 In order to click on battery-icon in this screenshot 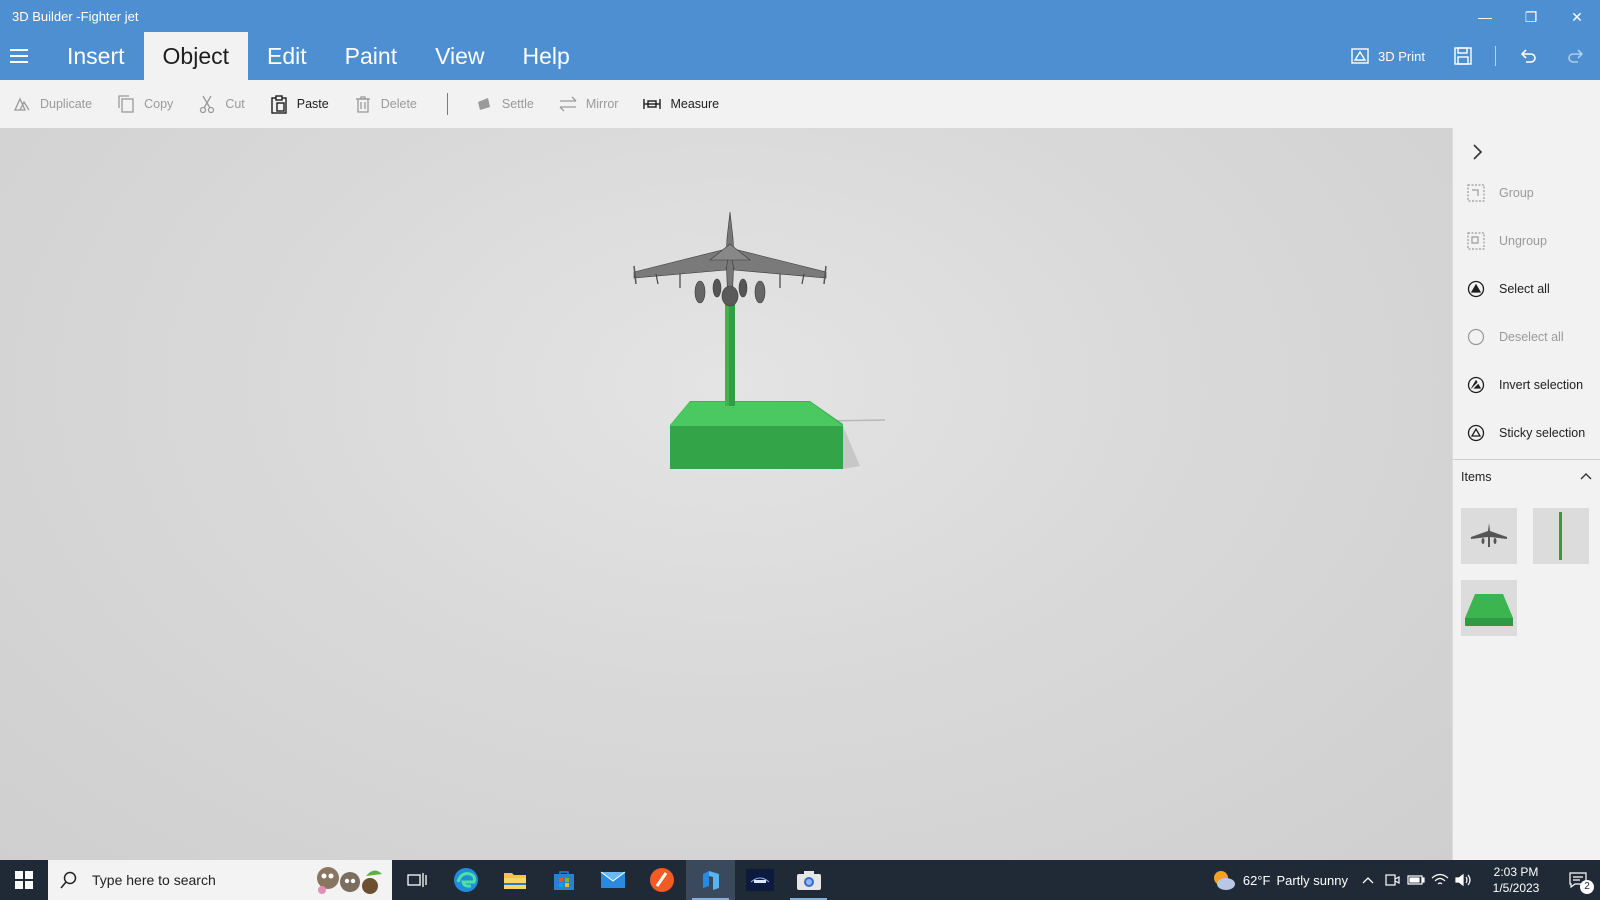, I will do `click(1416, 880)`.